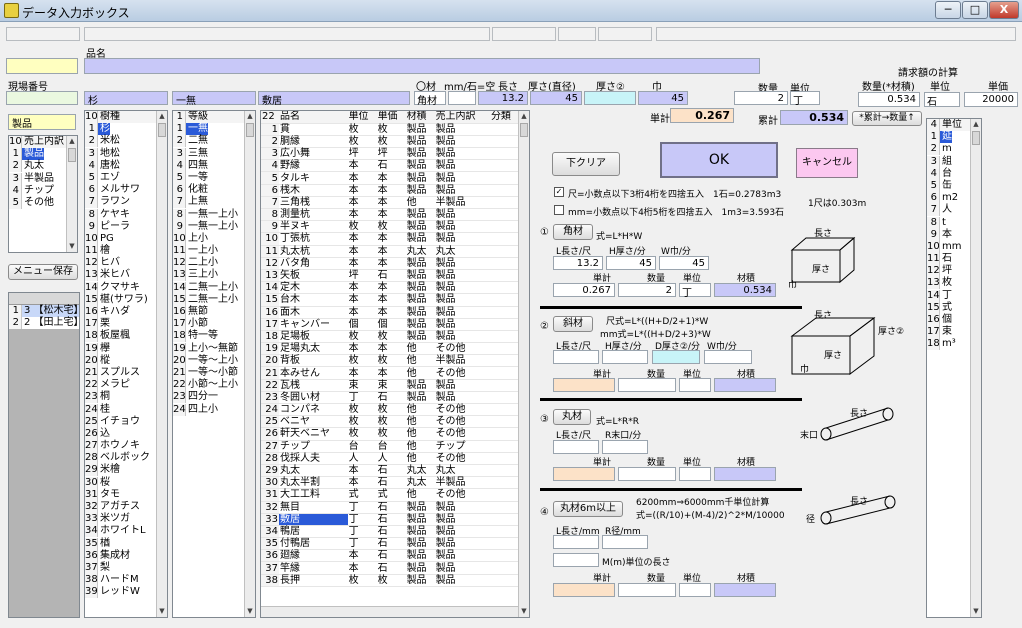 The image size is (1022, 628). What do you see at coordinates (975, 10) in the screenshot?
I see `maximize-button: □` at bounding box center [975, 10].